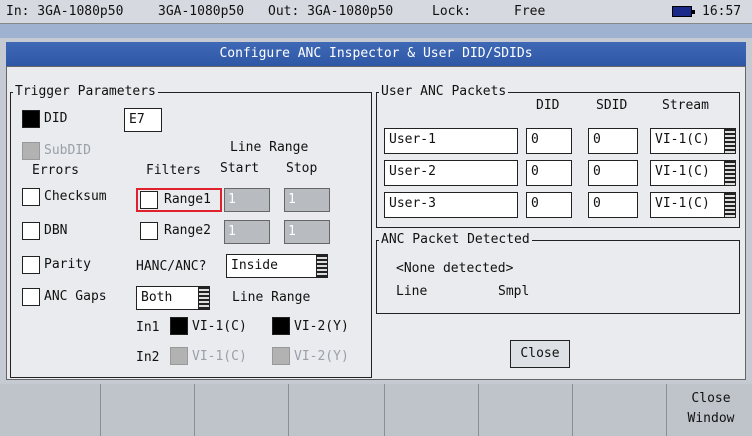  I want to click on in1-vi2y-checkbox, so click(281, 326).